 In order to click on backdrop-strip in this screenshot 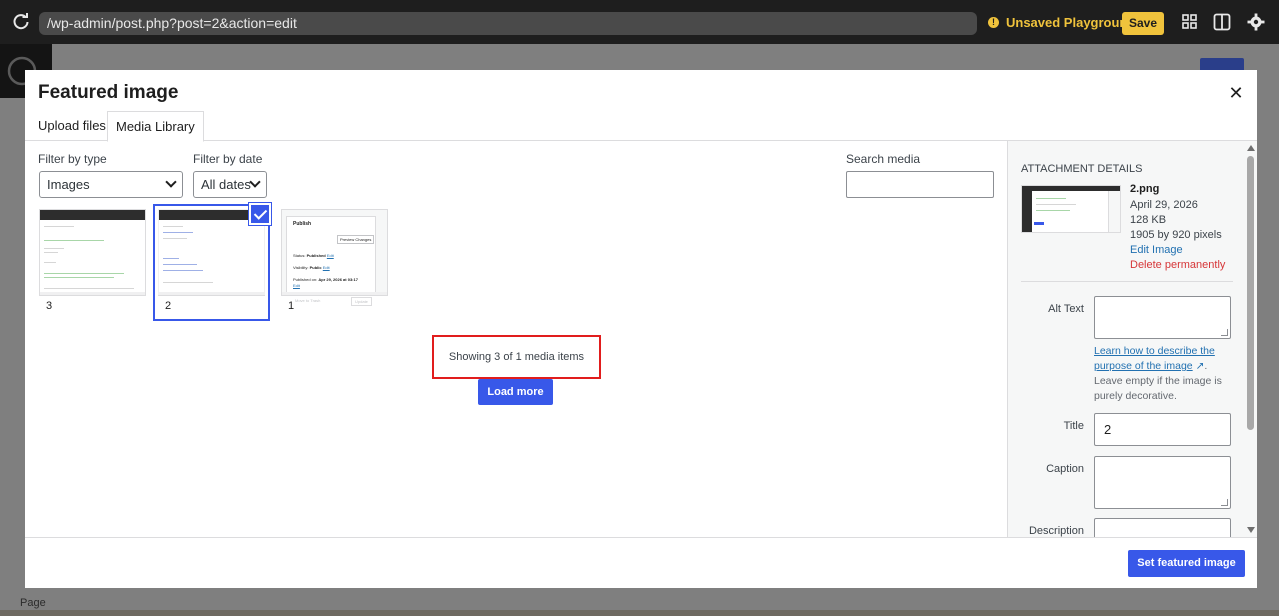, I will do `click(639, 613)`.